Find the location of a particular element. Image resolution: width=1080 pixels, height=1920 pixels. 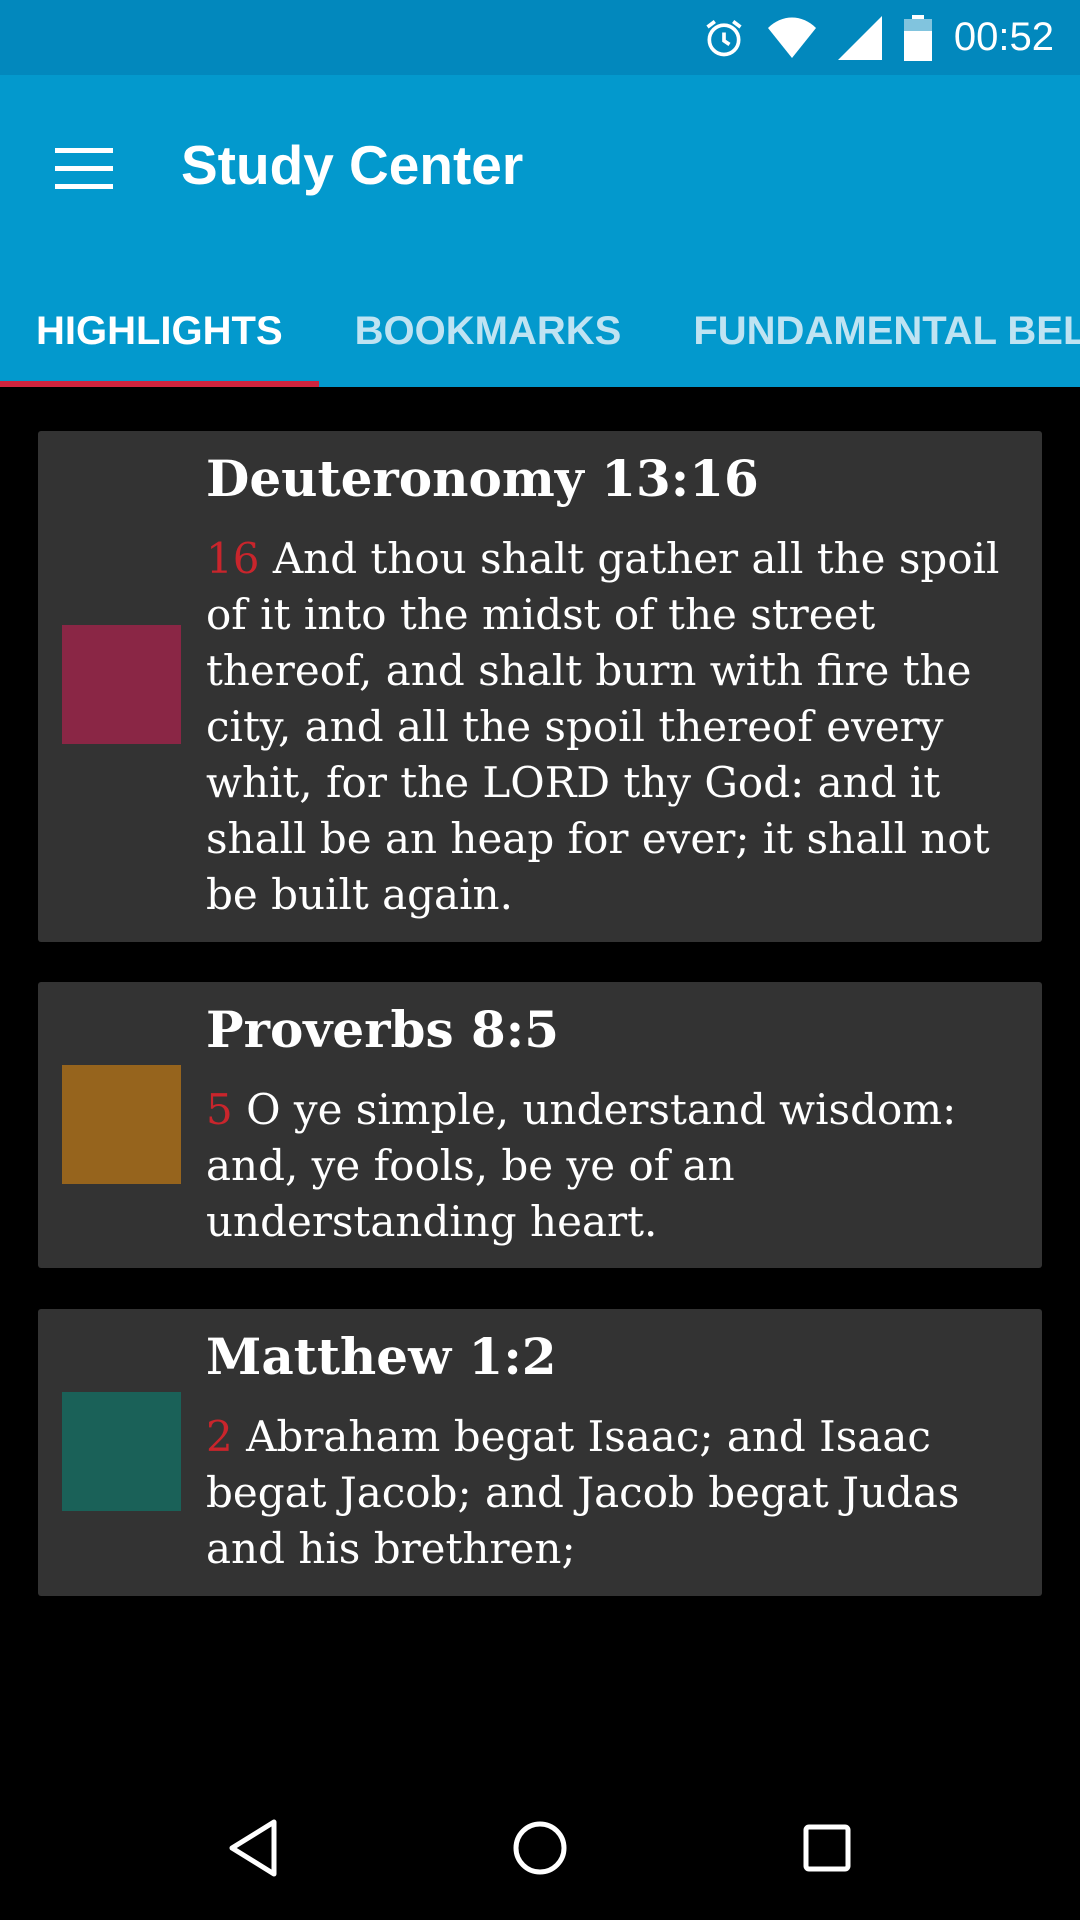

verse-number: 16 is located at coordinates (233, 558).